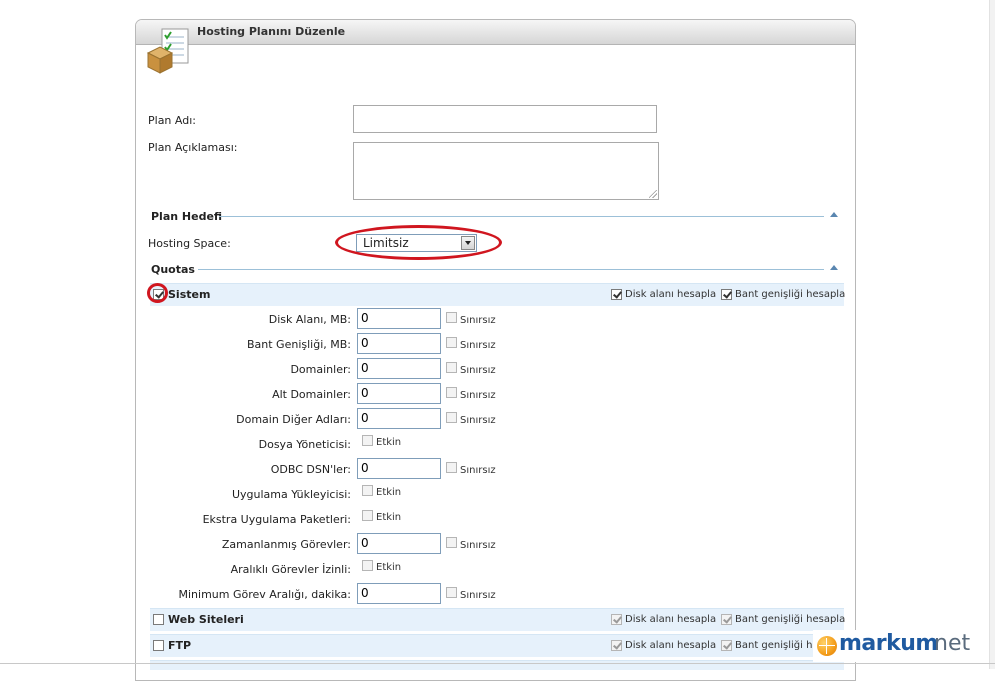 The height and width of the screenshot is (681, 995). Describe the element at coordinates (293, 419) in the screenshot. I see `quota-row-label: Domain Diğer Adları:` at that location.